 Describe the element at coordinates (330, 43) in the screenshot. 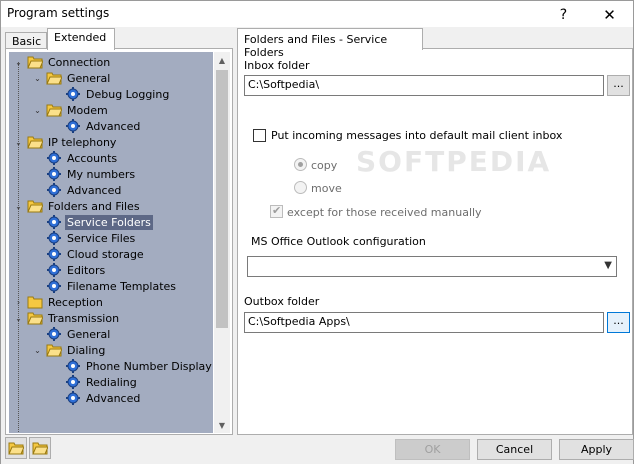

I see `tab-service-folders: Folders and Files - Service Folders` at that location.